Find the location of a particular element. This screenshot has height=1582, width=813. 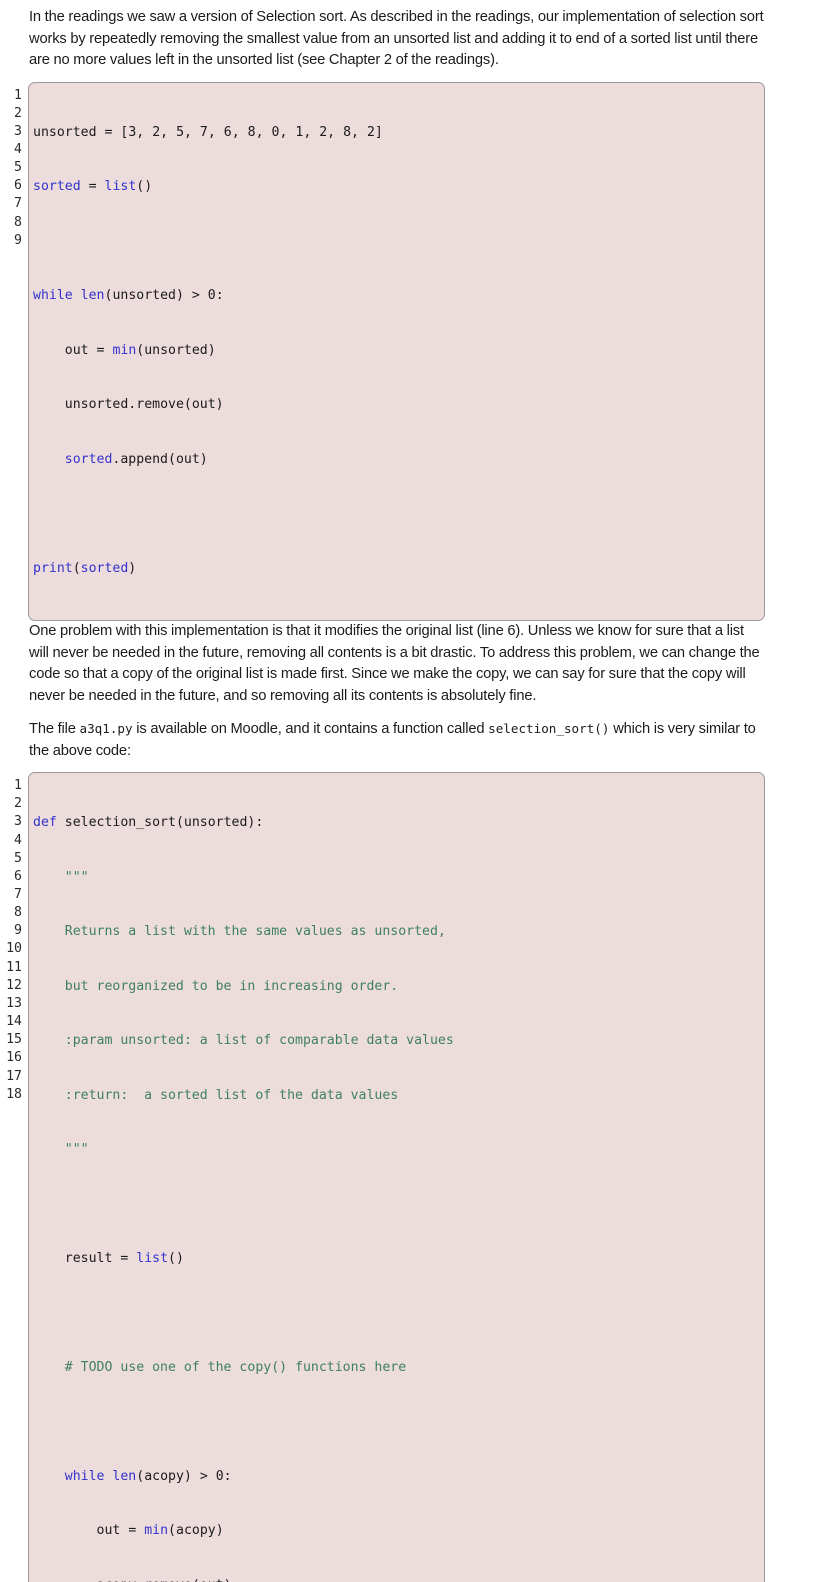

file-intro-text-1: The file is located at coordinates (54, 729).